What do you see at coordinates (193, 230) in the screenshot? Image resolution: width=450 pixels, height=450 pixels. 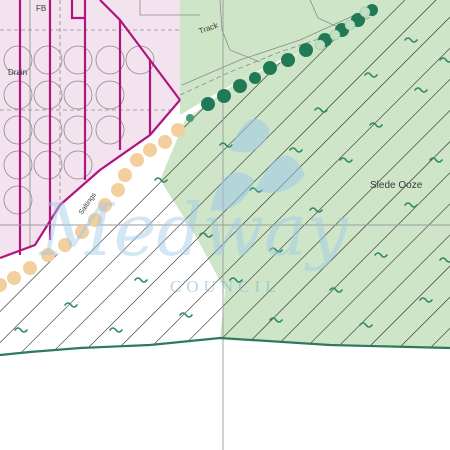 I see `watermark-brand: Medway` at bounding box center [193, 230].